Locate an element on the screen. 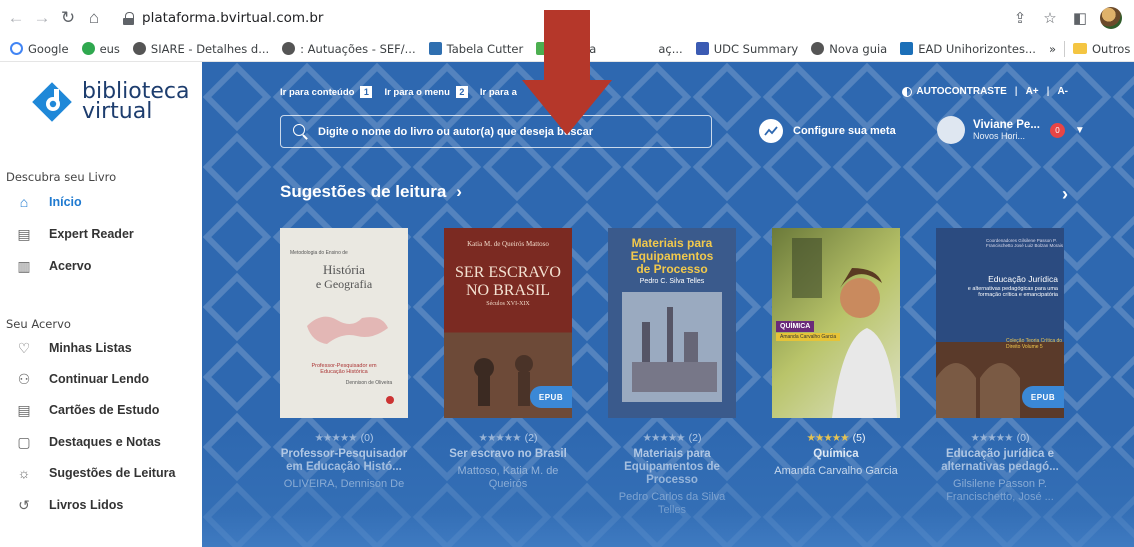 This screenshot has width=1134, height=547. world-map-icon is located at coordinates (347, 330).